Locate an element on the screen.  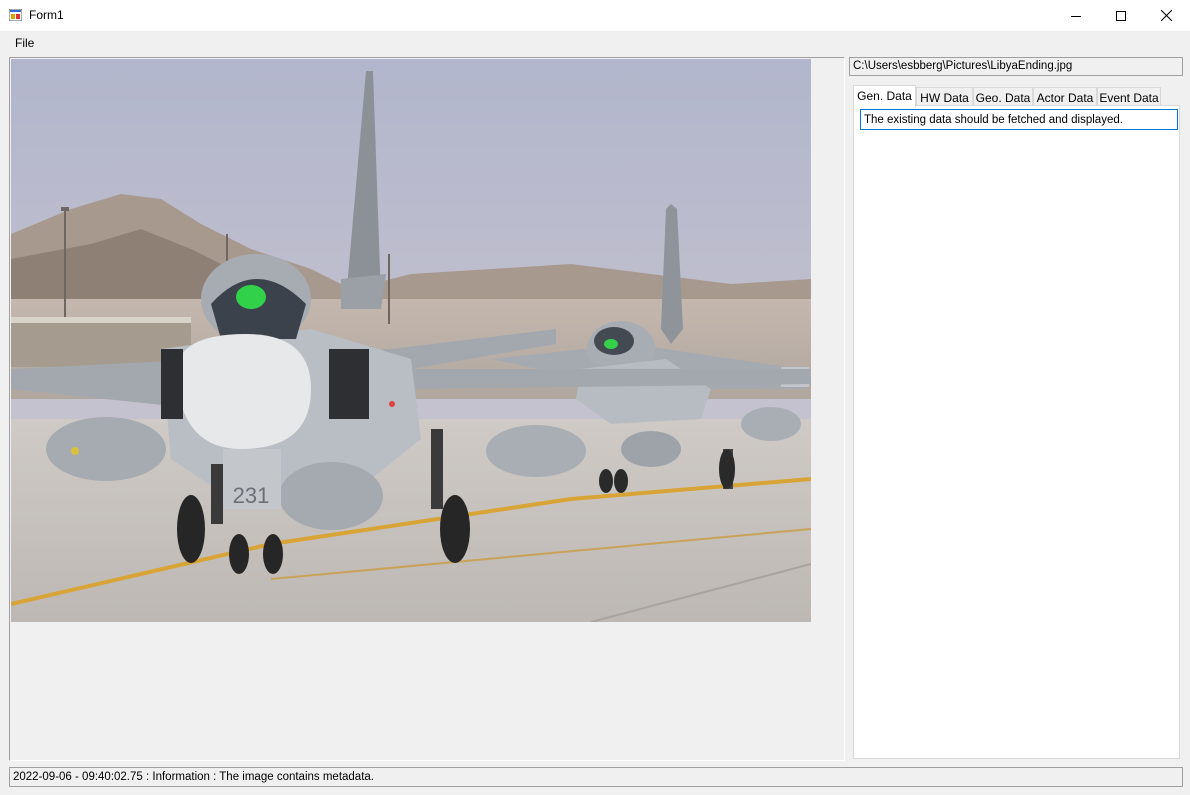
close-icon is located at coordinates (1166, 15).